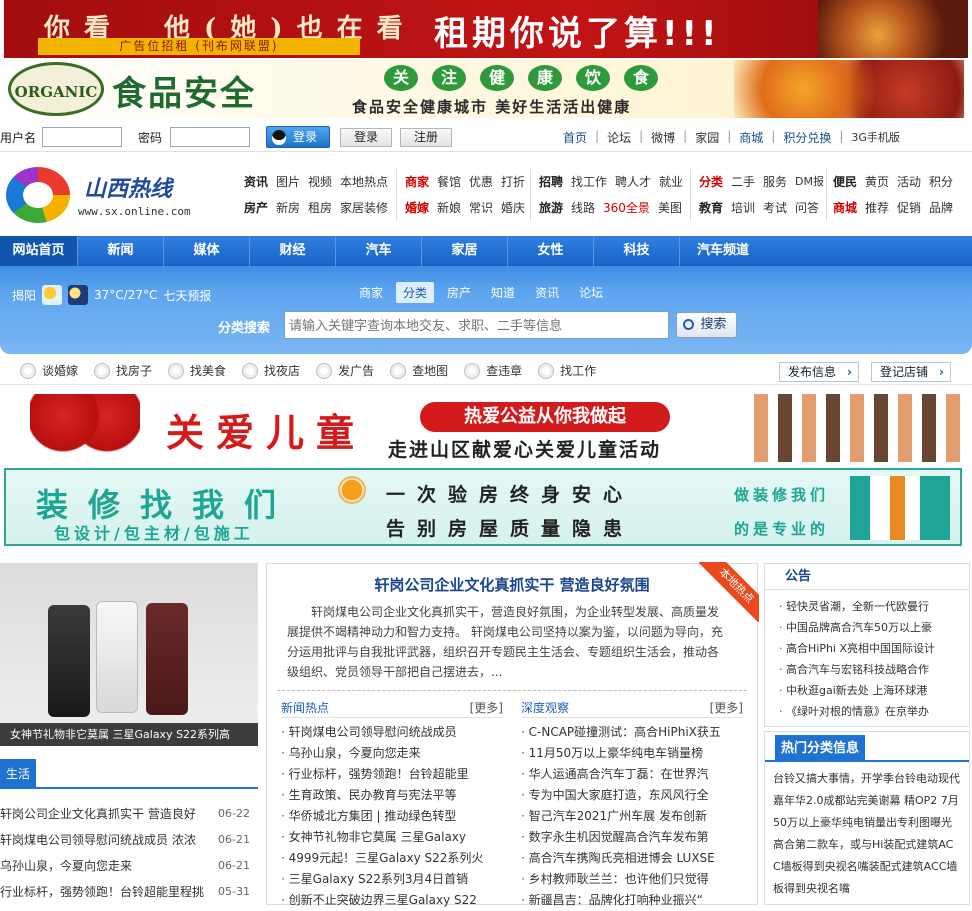  Describe the element at coordinates (392, 774) in the screenshot. I see `news-item: 行业标杆，强势领跑！台铃超能里` at that location.